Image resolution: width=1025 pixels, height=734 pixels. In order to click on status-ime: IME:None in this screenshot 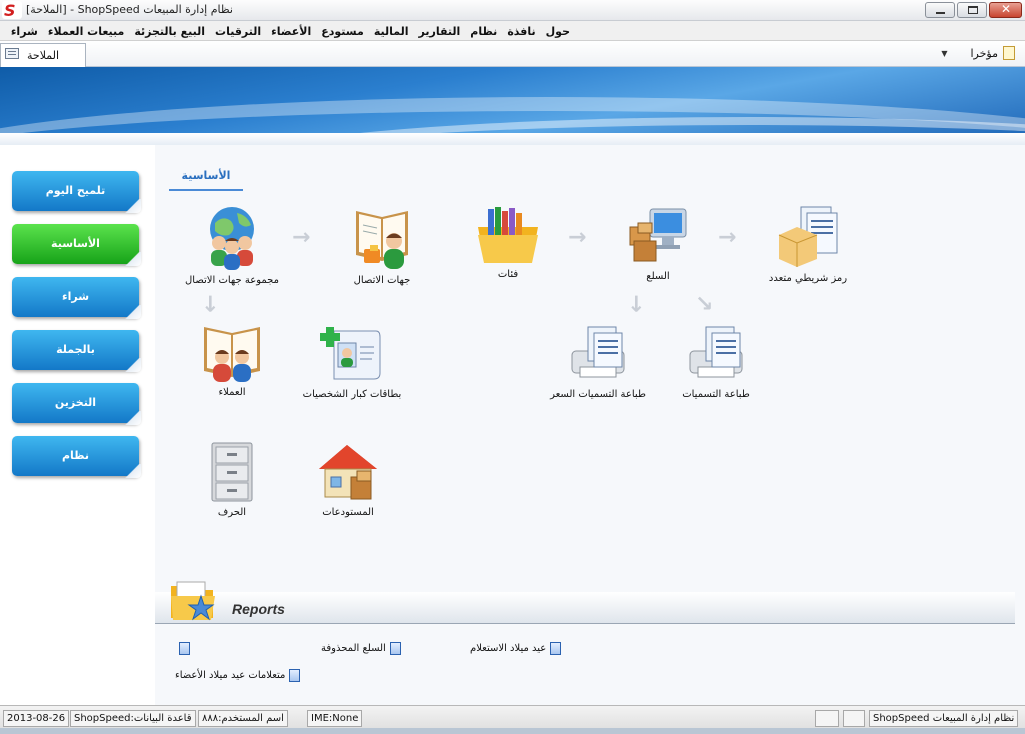, I will do `click(335, 718)`.